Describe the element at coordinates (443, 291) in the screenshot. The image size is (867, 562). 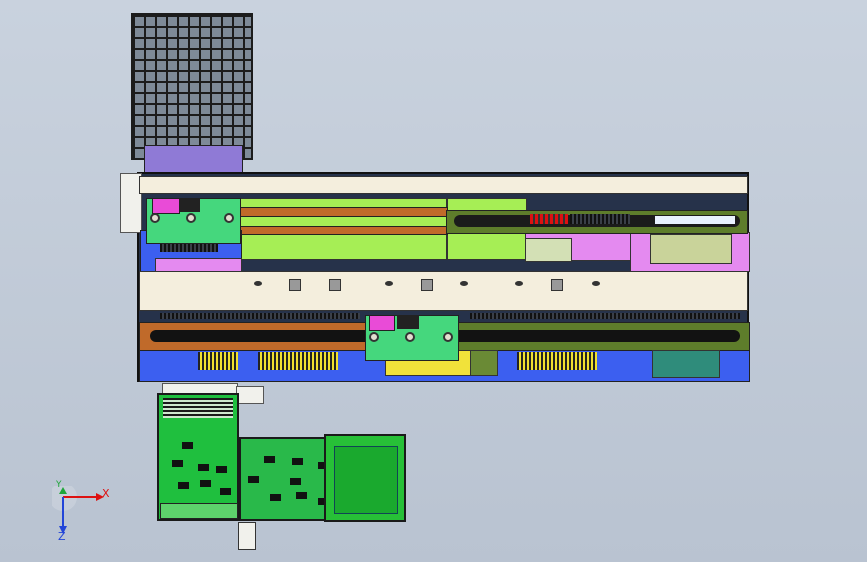
I see `middle-rail` at that location.